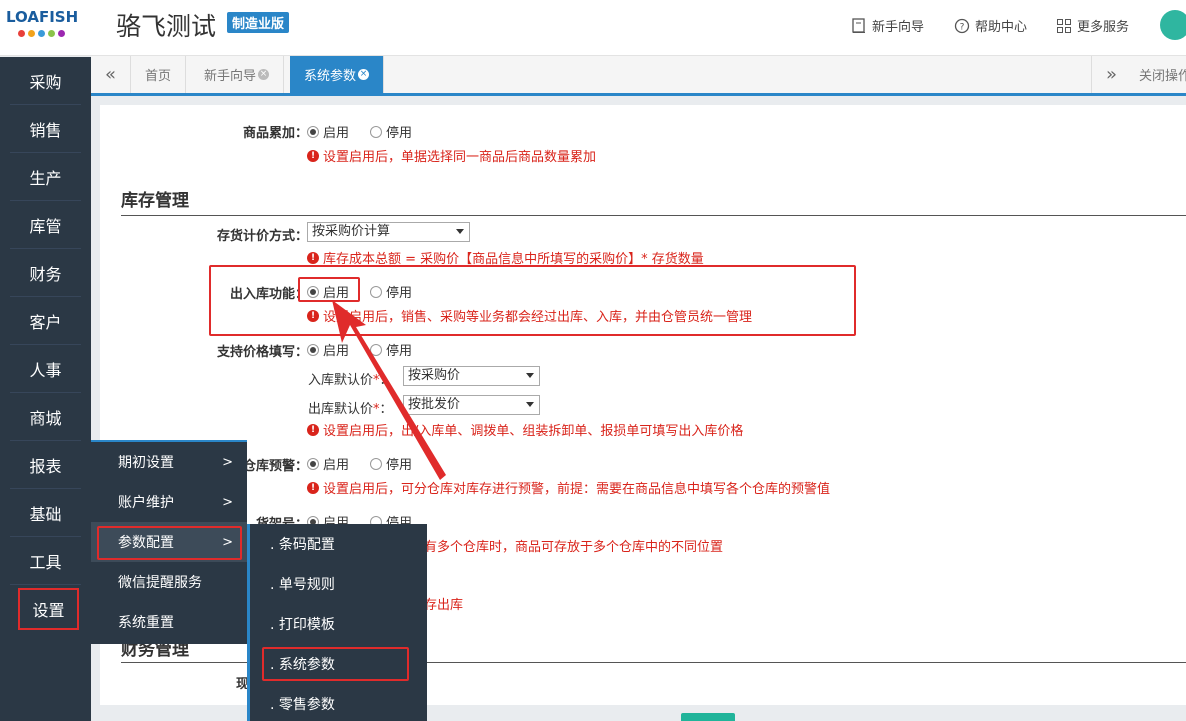 The image size is (1186, 721). Describe the element at coordinates (1064, 25) in the screenshot. I see `grid-icon` at that location.